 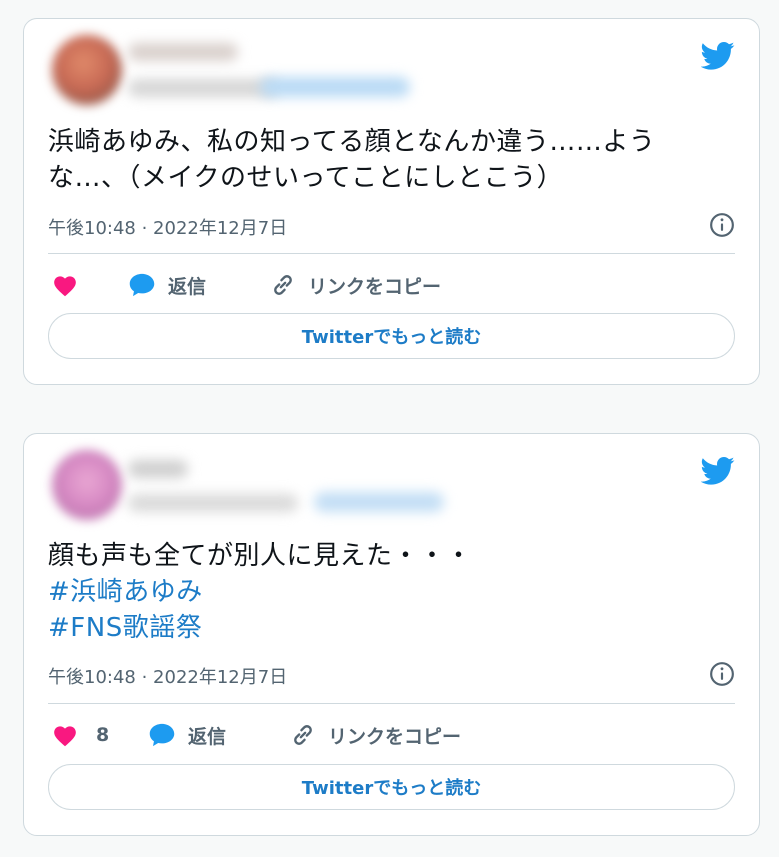 What do you see at coordinates (306, 178) in the screenshot?
I see `tweet-text-line: な…、（メイクのせいってことにしとこう）` at bounding box center [306, 178].